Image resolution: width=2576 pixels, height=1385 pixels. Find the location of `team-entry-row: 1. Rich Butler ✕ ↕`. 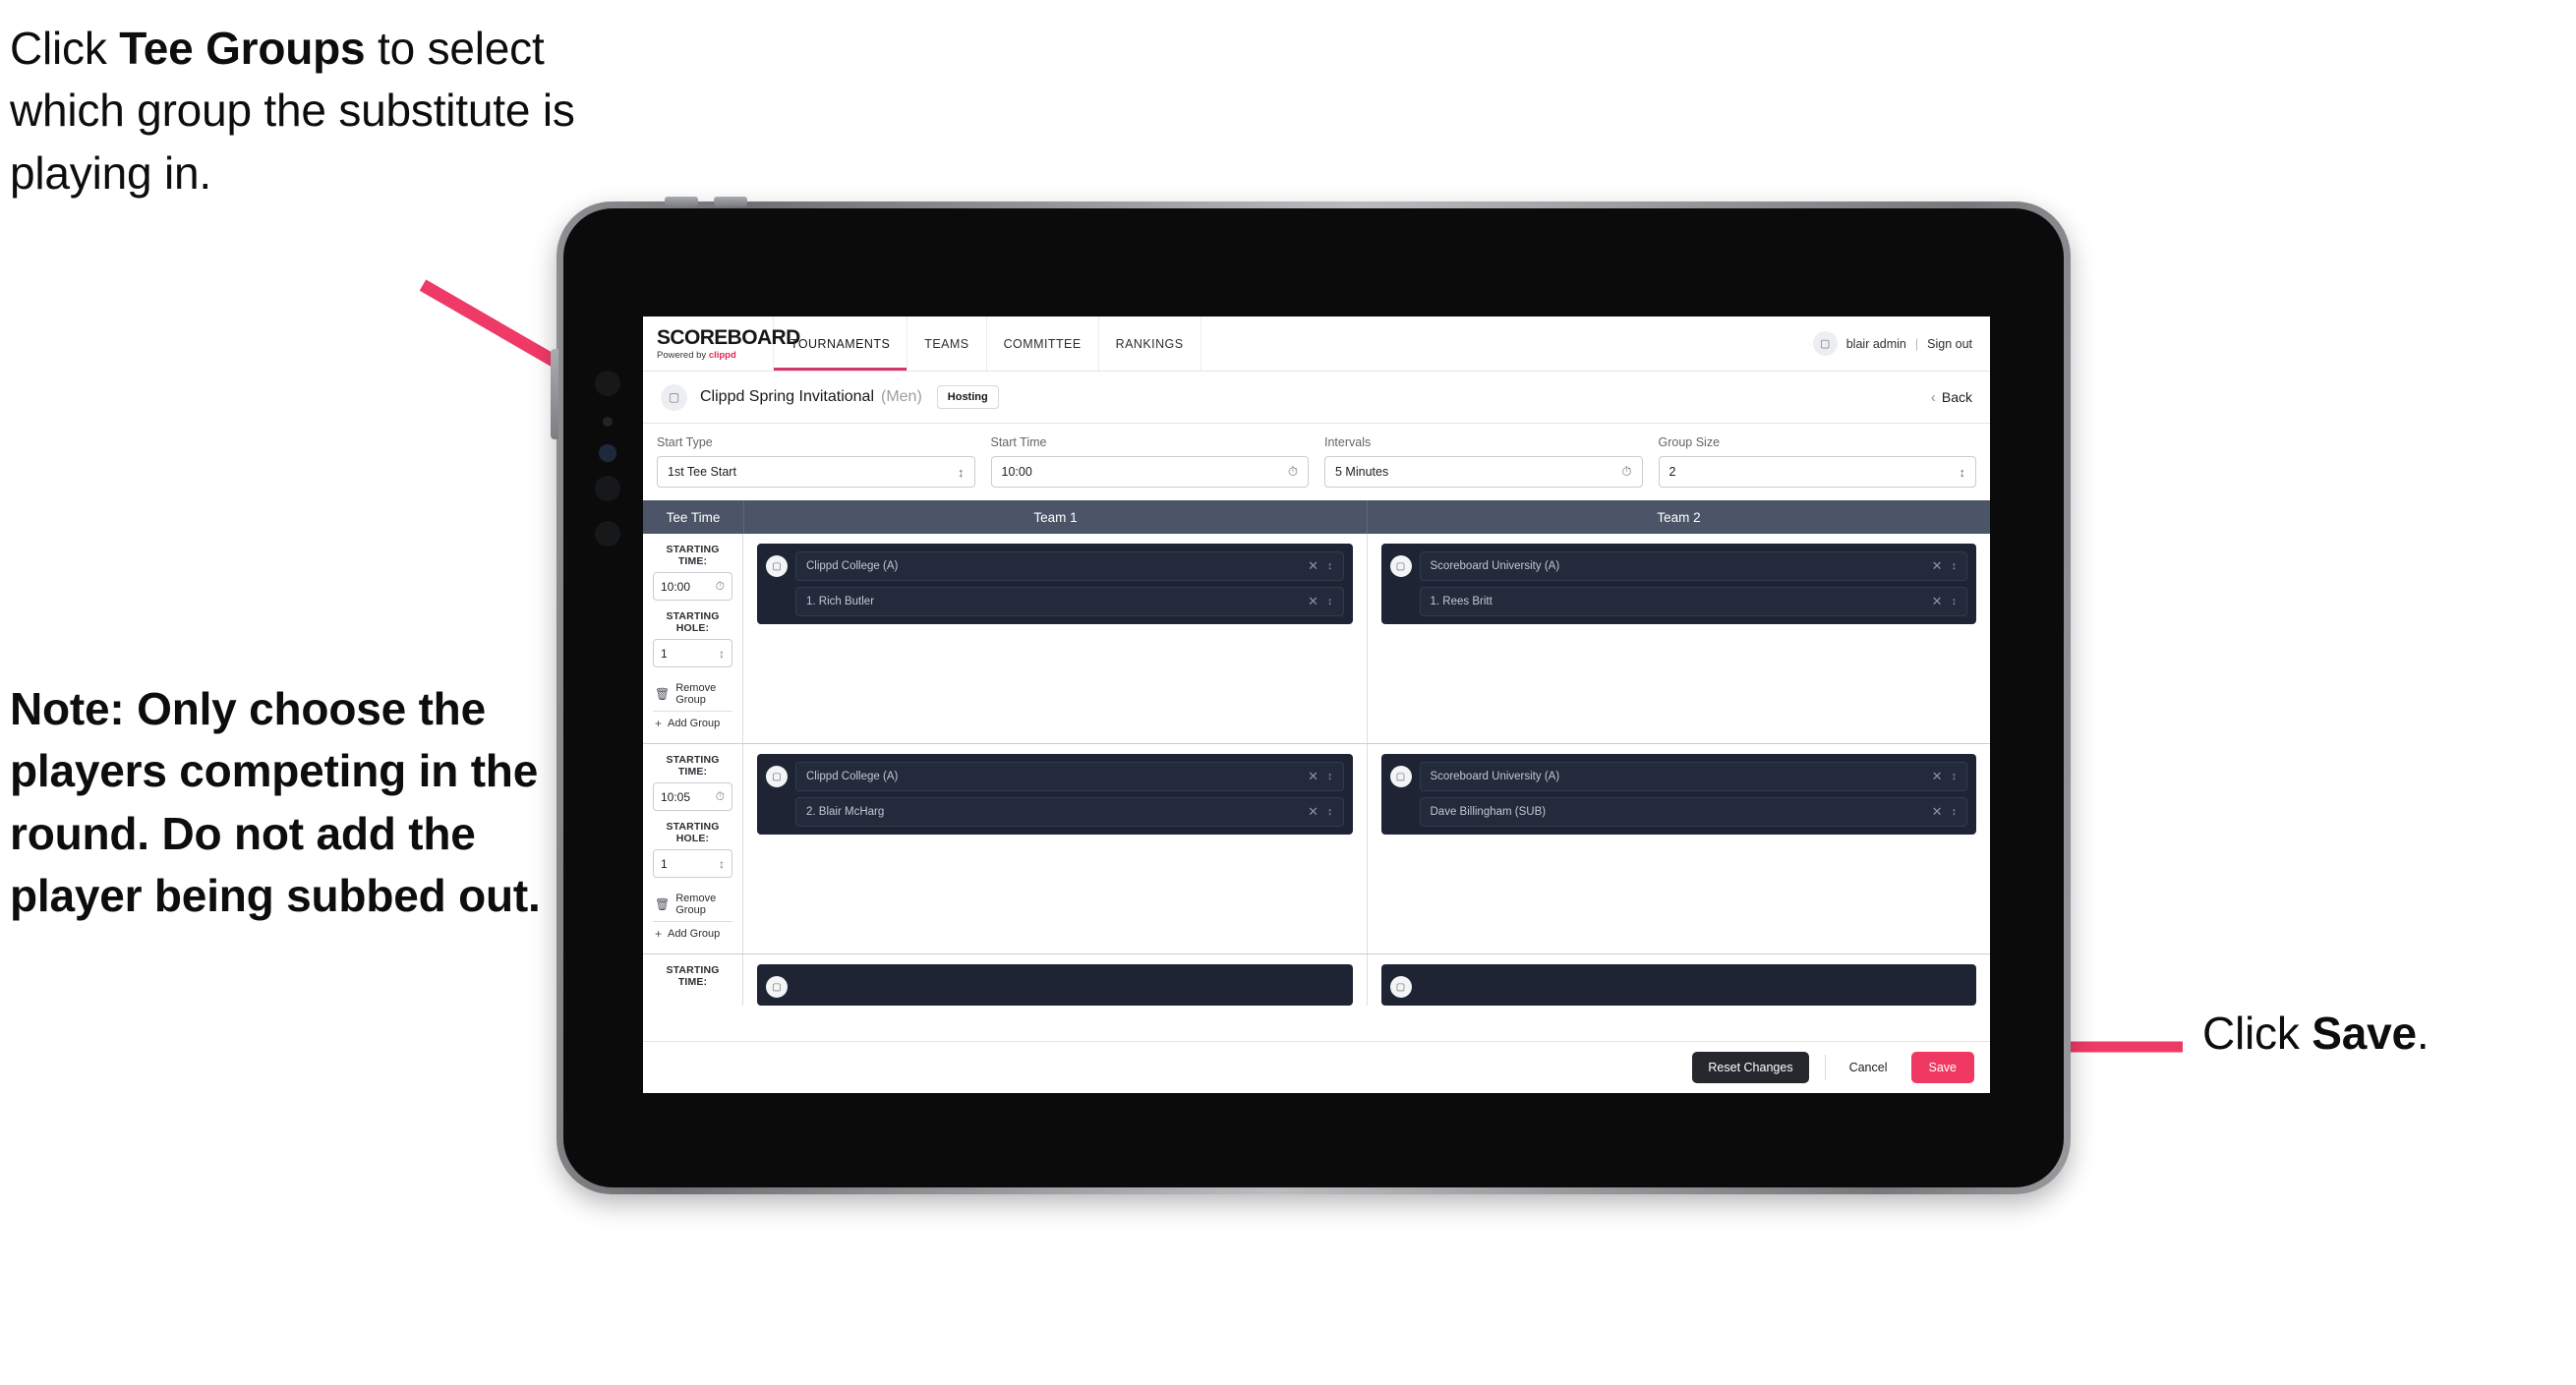

team-entry-row: 1. Rich Butler ✕ ↕ is located at coordinates (1069, 601).